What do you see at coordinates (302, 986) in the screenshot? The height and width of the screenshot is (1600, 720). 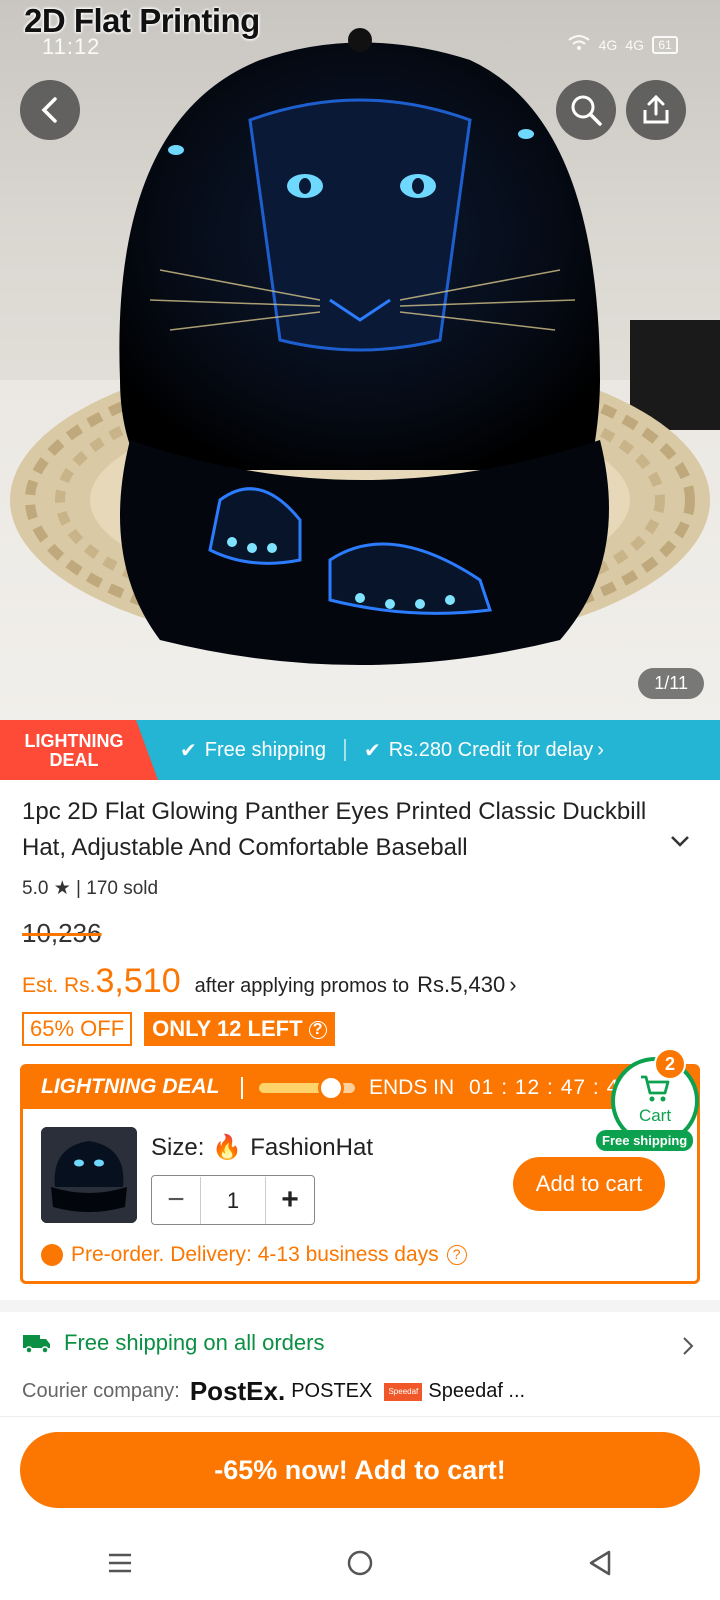 I see `after-promos-text: after applying promos to` at bounding box center [302, 986].